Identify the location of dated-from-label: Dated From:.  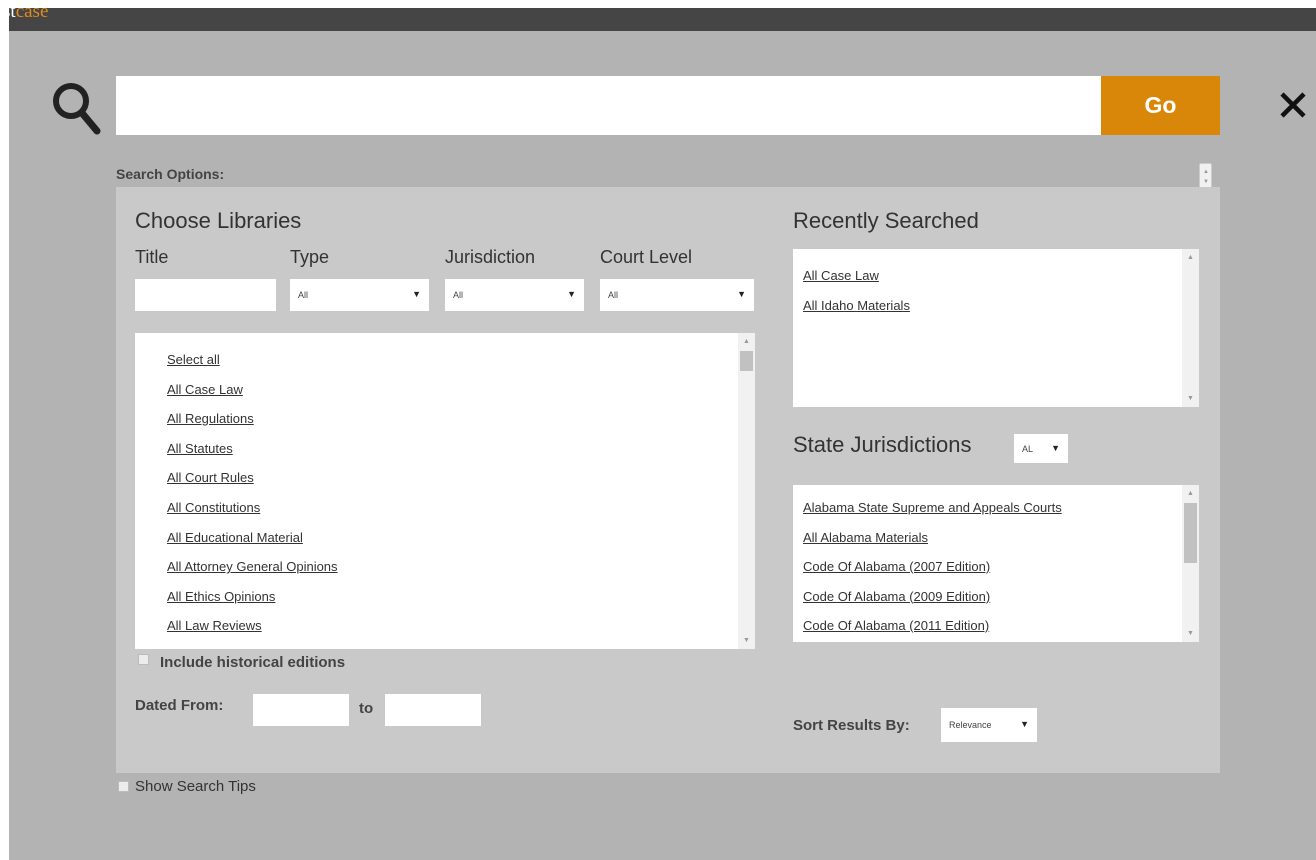
(179, 705).